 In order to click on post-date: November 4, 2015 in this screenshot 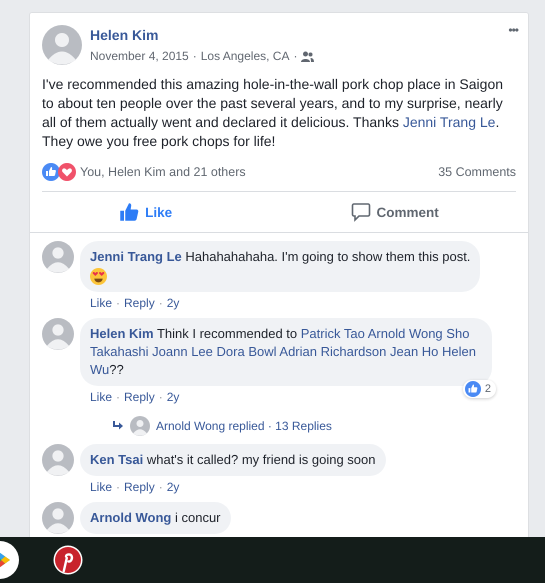, I will do `click(139, 56)`.